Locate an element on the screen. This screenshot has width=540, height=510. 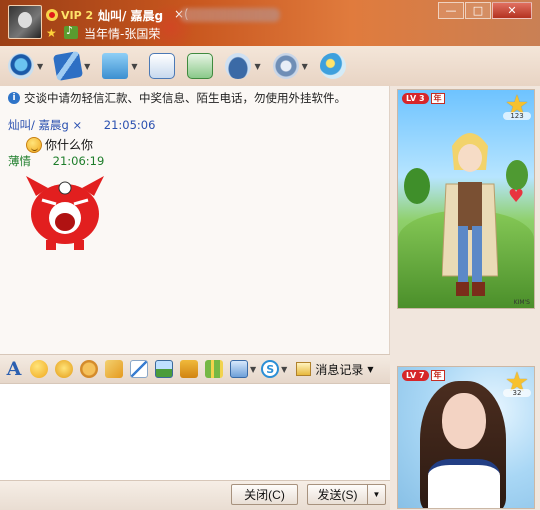
history-label: 消息记录 is located at coordinates (339, 369).